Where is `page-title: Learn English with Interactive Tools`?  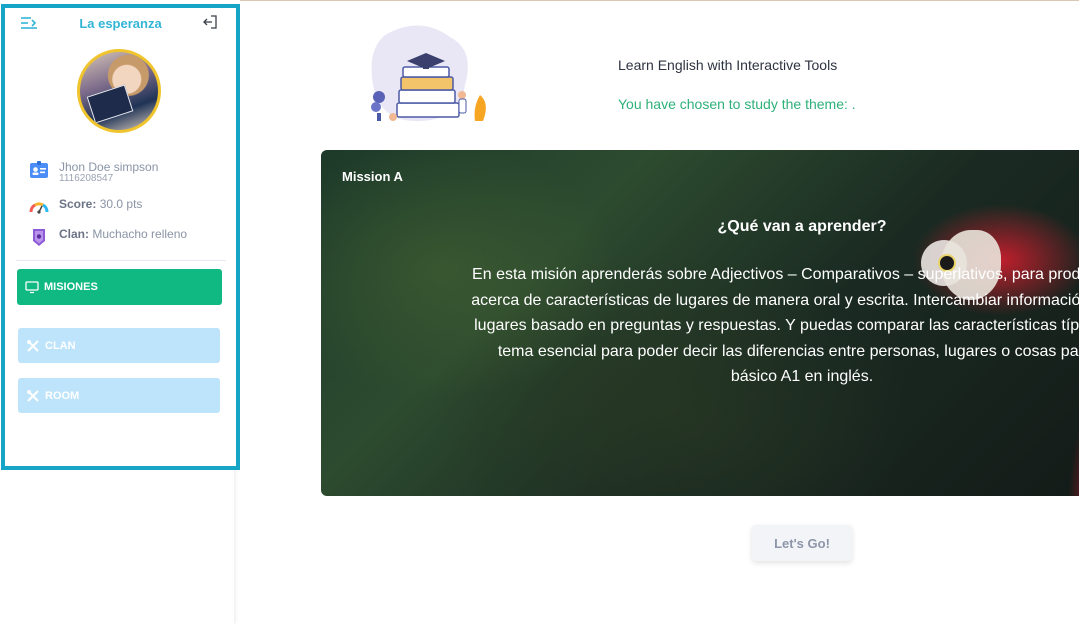 page-title: Learn English with Interactive Tools is located at coordinates (728, 65).